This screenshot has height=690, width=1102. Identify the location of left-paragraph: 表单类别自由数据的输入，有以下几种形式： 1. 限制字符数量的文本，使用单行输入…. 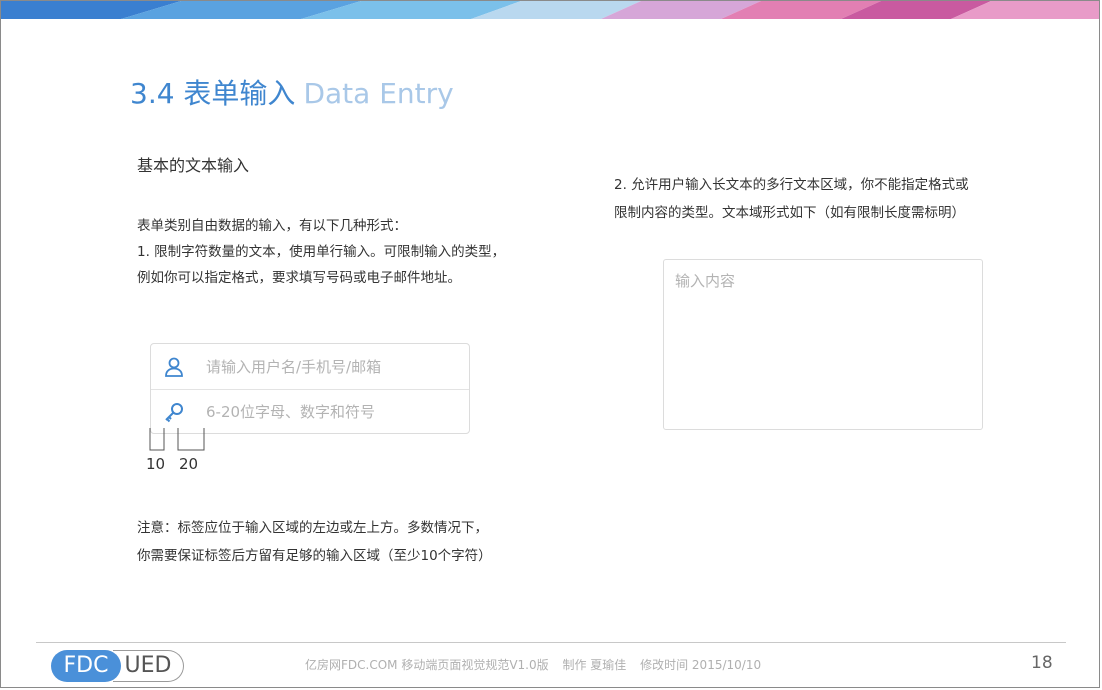
(357, 252).